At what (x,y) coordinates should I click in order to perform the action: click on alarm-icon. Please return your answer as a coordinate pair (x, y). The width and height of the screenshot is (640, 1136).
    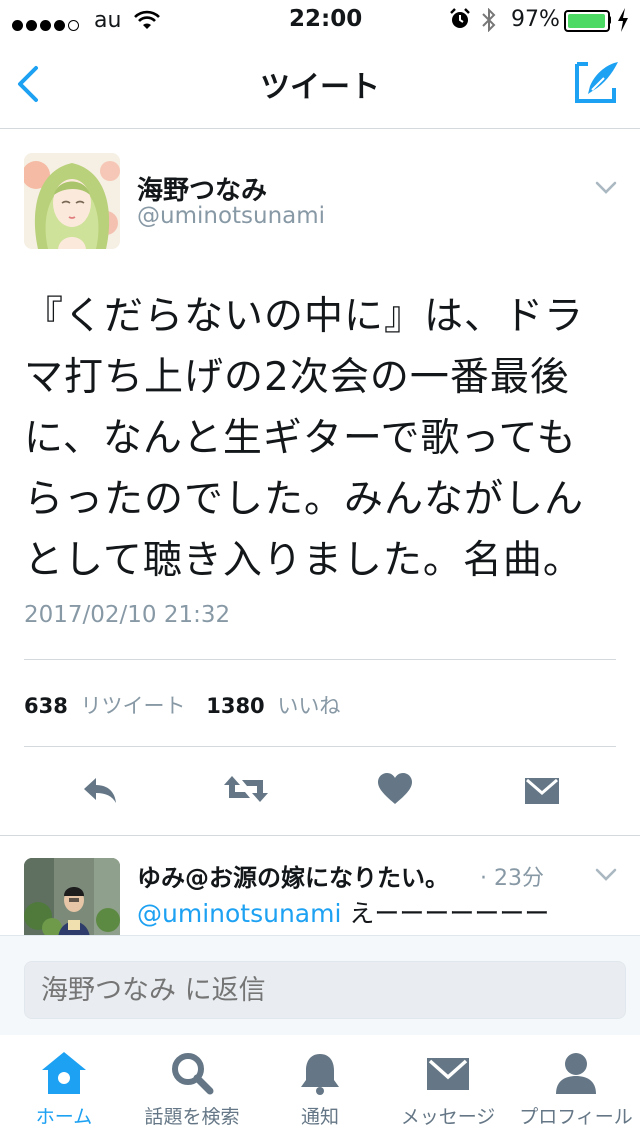
    Looking at the image, I should click on (460, 18).